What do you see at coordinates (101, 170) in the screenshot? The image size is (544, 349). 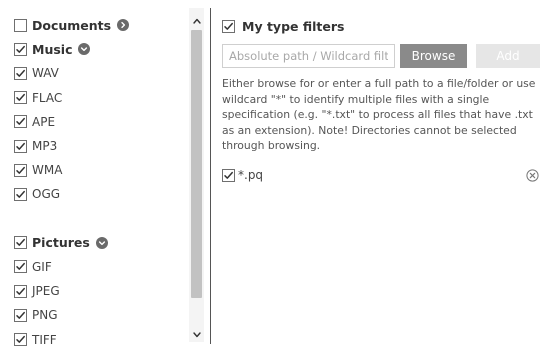 I see `list-item-wma: WMA` at bounding box center [101, 170].